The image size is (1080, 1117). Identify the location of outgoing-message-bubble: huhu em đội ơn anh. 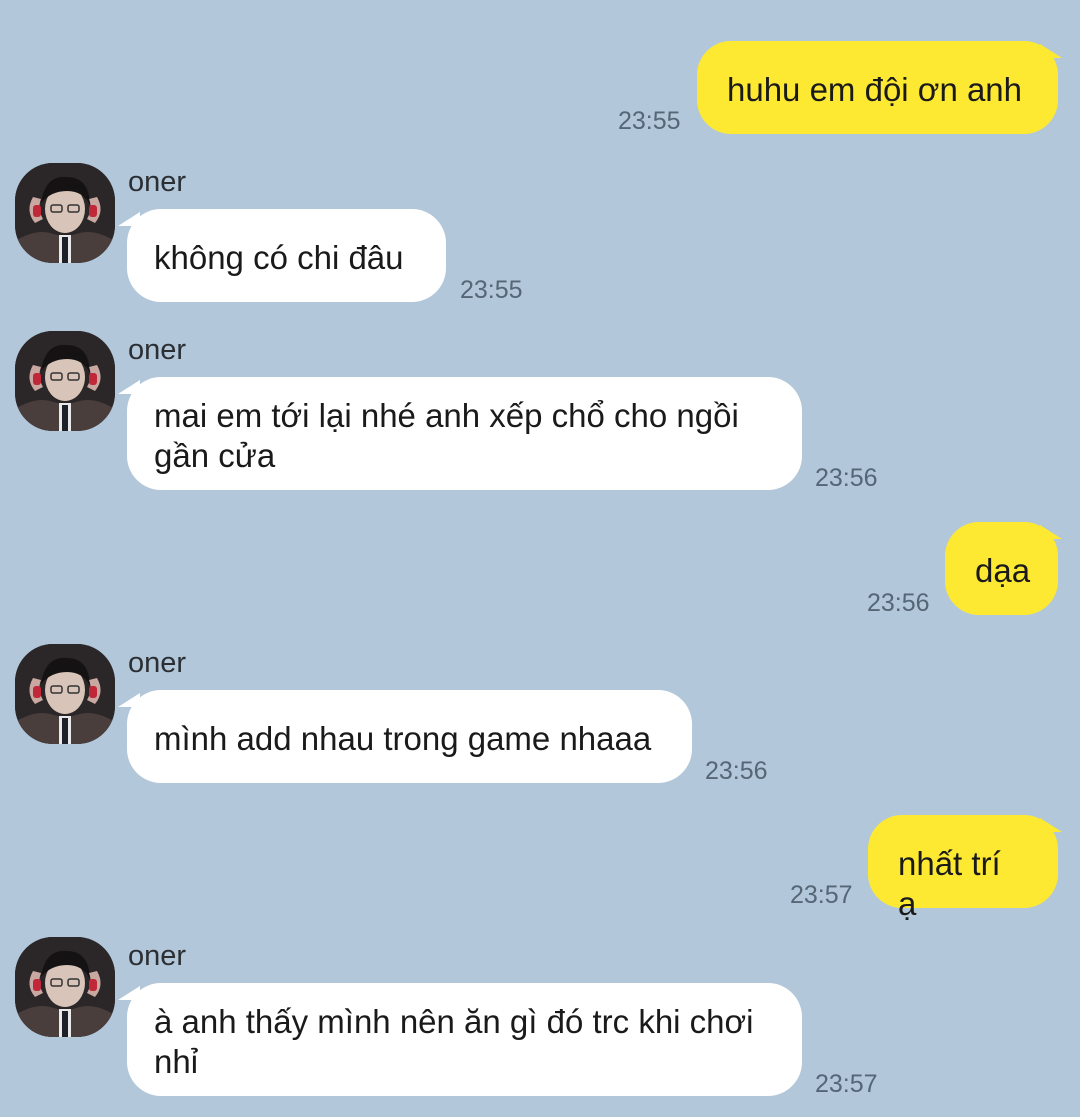
(877, 87).